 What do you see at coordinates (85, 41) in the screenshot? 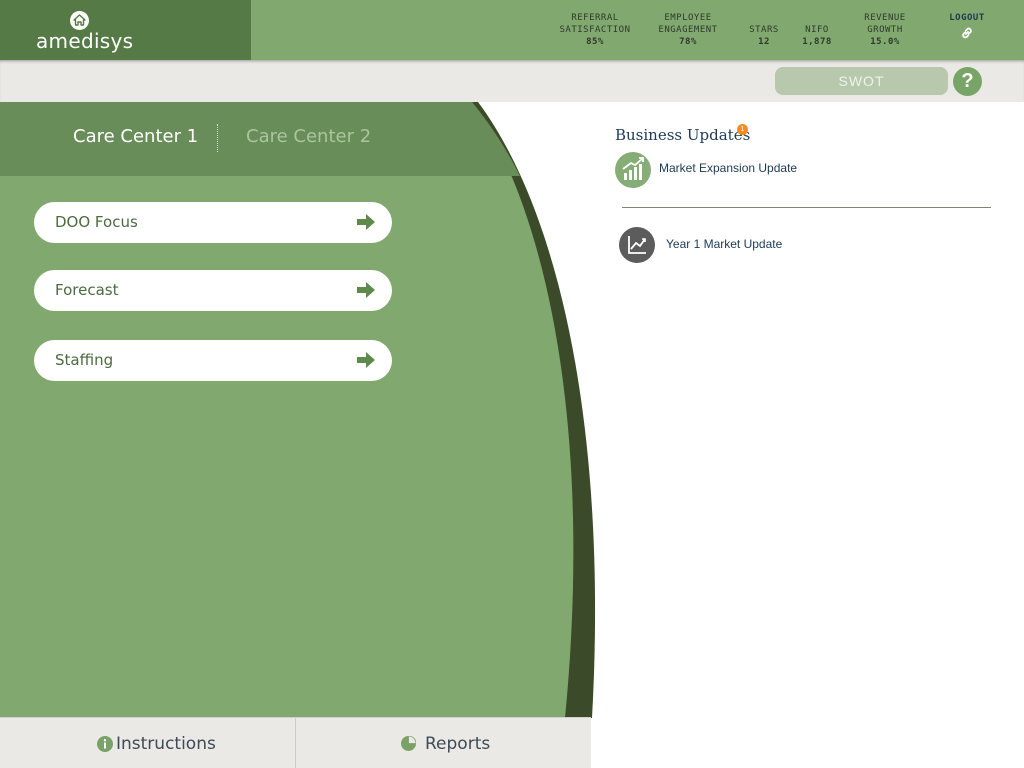
I see `brand-name: amedisys` at bounding box center [85, 41].